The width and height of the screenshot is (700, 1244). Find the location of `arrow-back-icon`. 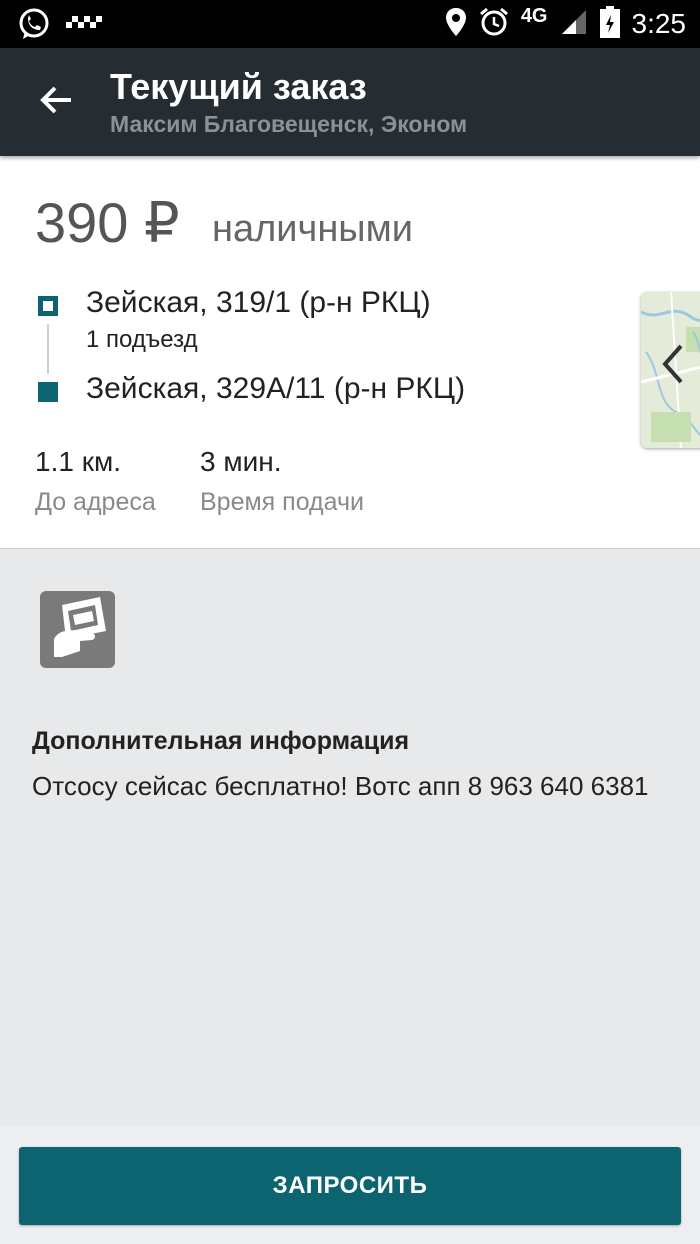

arrow-back-icon is located at coordinates (56, 102).